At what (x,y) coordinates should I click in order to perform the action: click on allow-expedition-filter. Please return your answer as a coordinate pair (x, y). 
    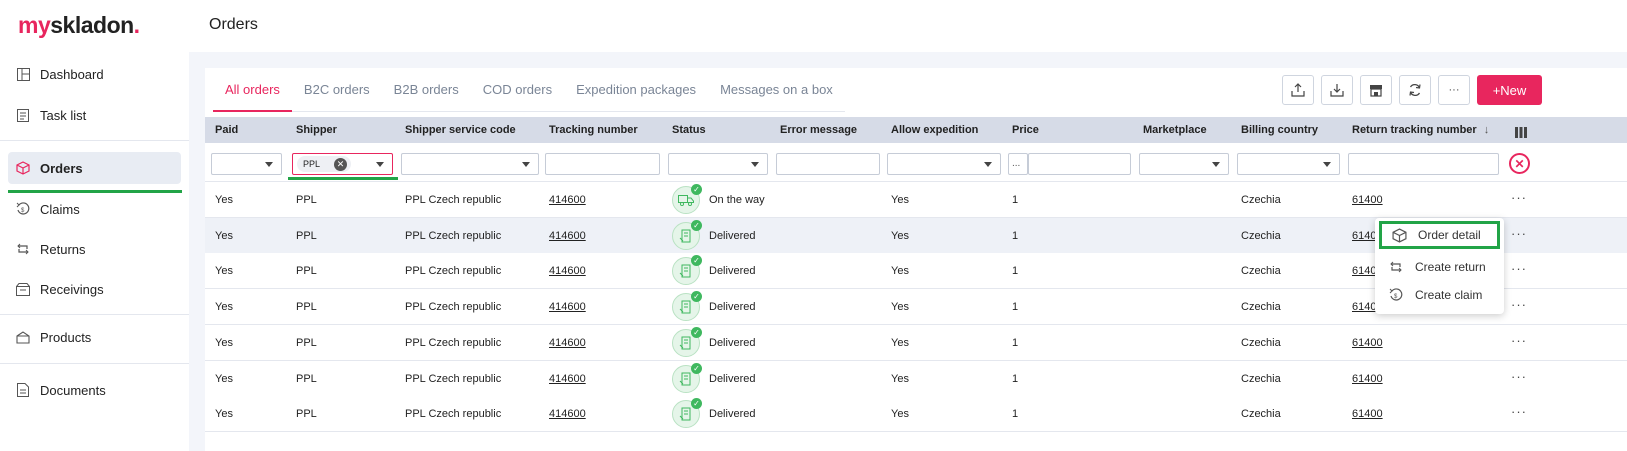
    Looking at the image, I should click on (944, 164).